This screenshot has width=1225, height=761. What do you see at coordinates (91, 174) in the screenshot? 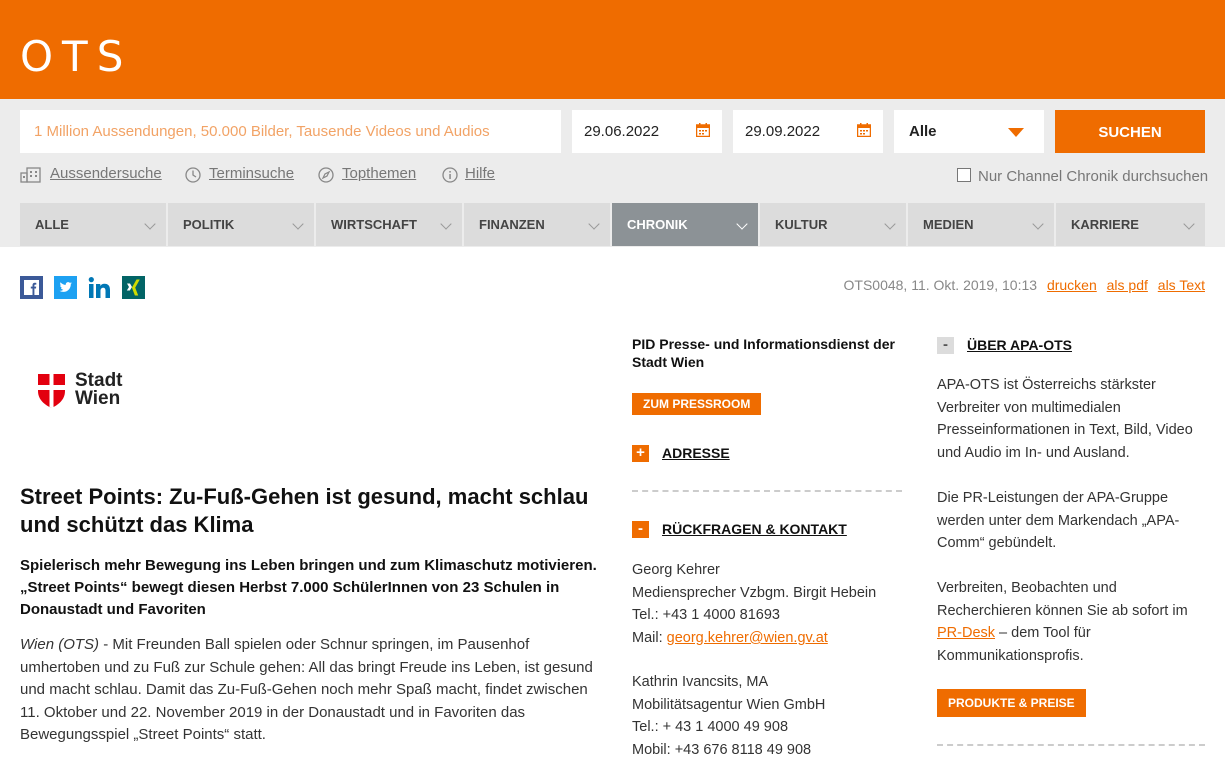
I see `link-aussendersuche: Aussendersuche` at bounding box center [91, 174].